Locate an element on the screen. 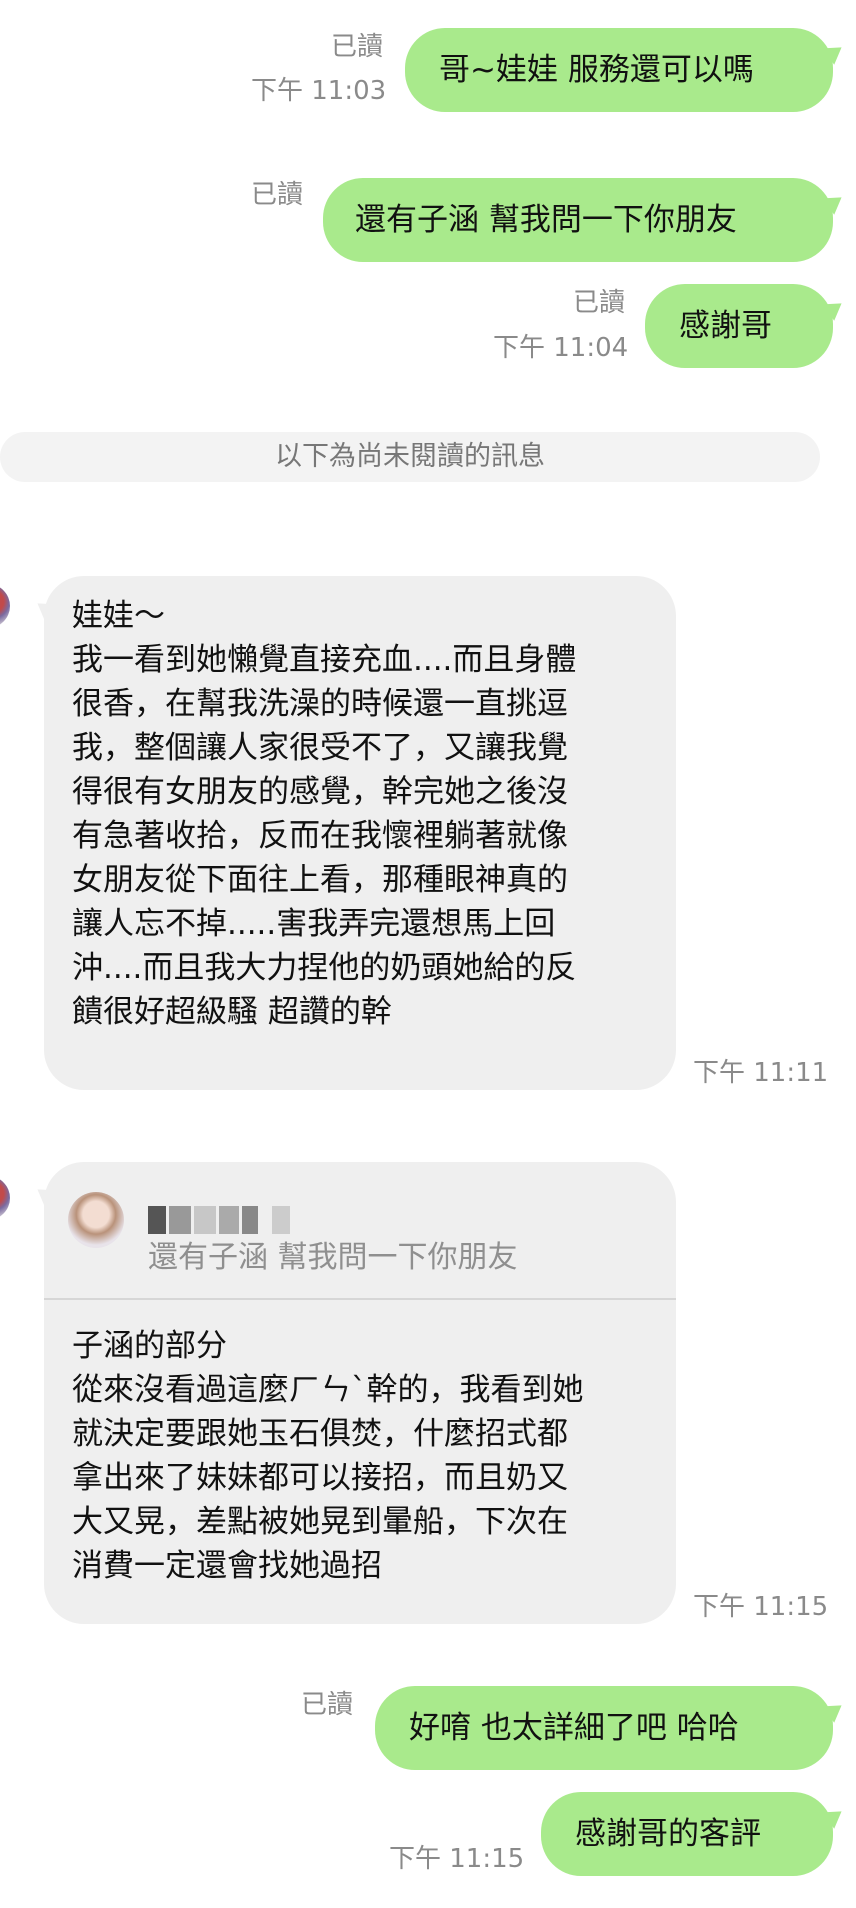  quoted-sender-name-redacted is located at coordinates (220, 1218).